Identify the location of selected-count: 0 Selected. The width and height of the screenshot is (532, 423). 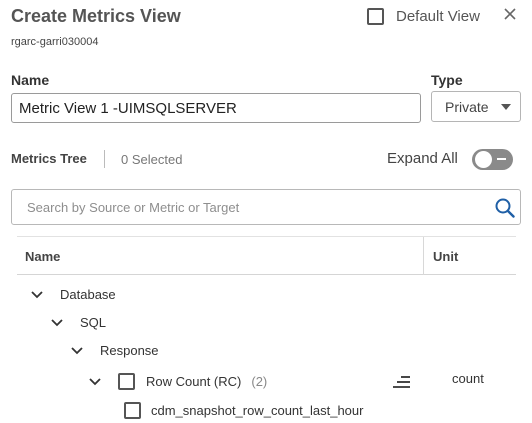
(152, 159).